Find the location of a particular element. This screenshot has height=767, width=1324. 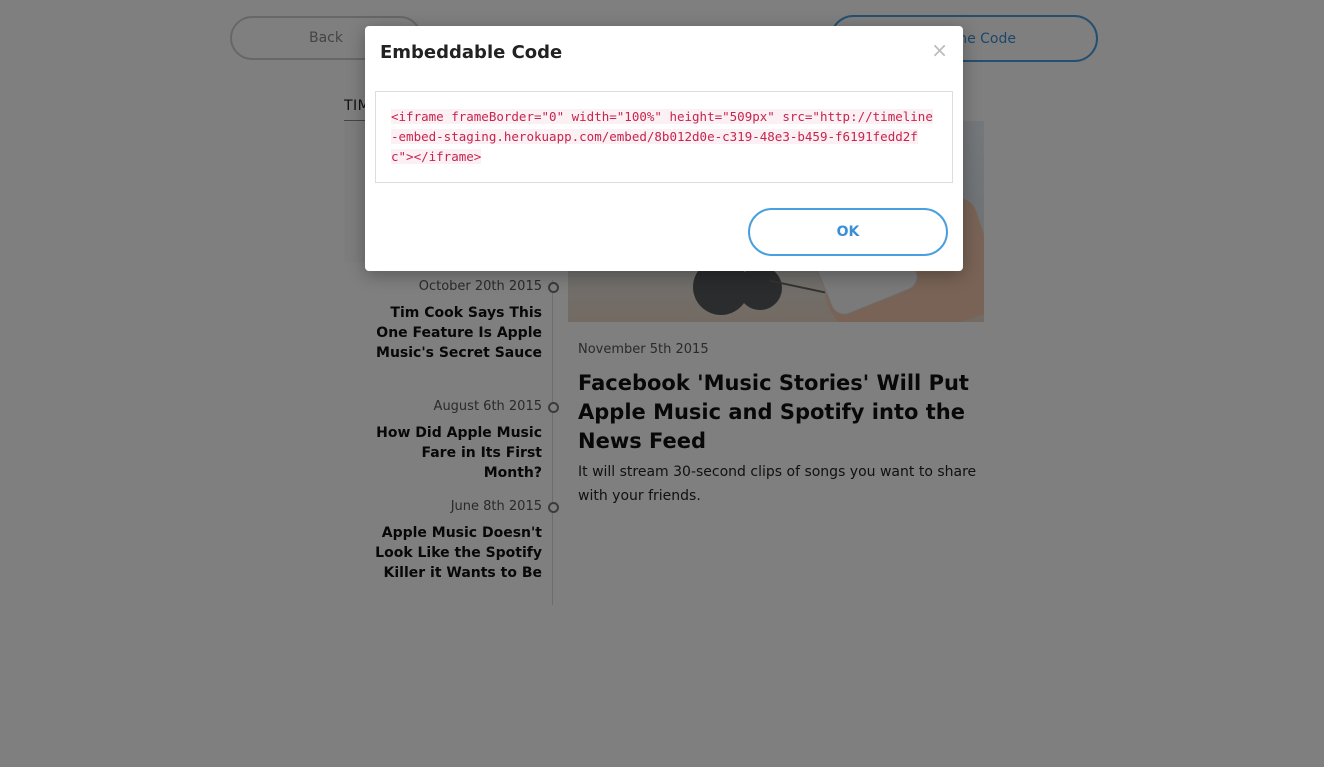

modal-title: Embeddable Code is located at coordinates (471, 52).